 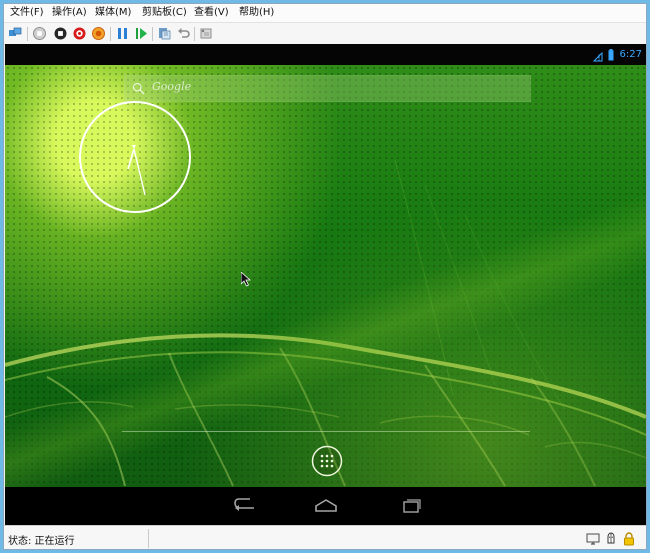 I want to click on resume-icon, so click(x=141, y=33).